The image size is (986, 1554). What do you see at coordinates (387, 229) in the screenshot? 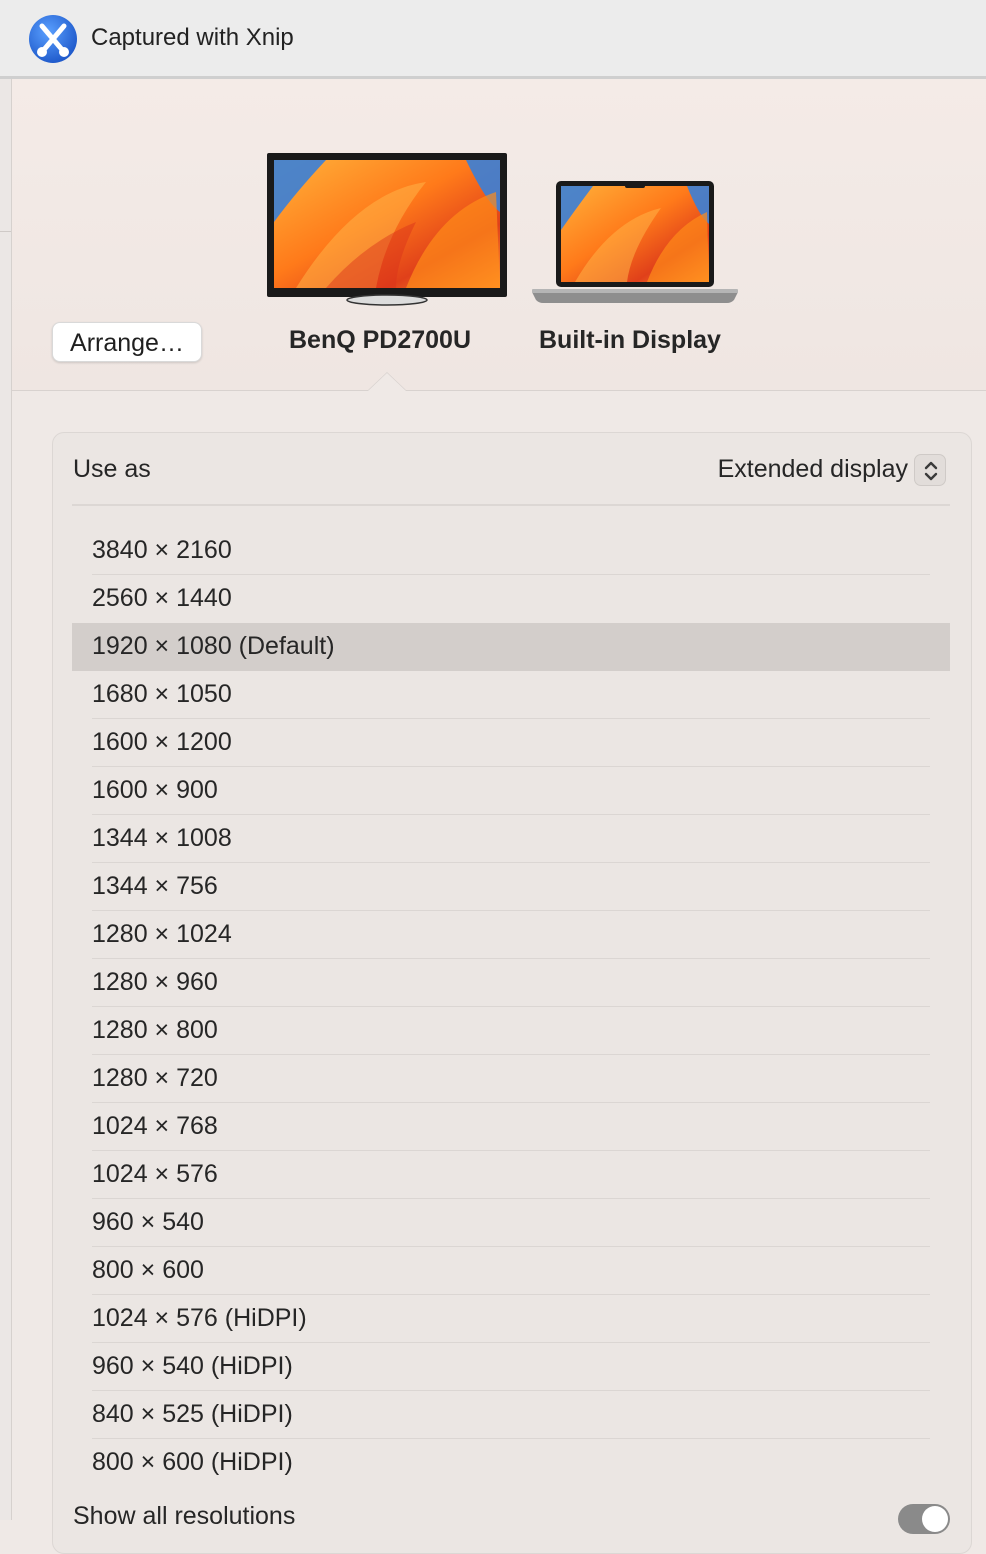
I see `external-monitor-icon` at bounding box center [387, 229].